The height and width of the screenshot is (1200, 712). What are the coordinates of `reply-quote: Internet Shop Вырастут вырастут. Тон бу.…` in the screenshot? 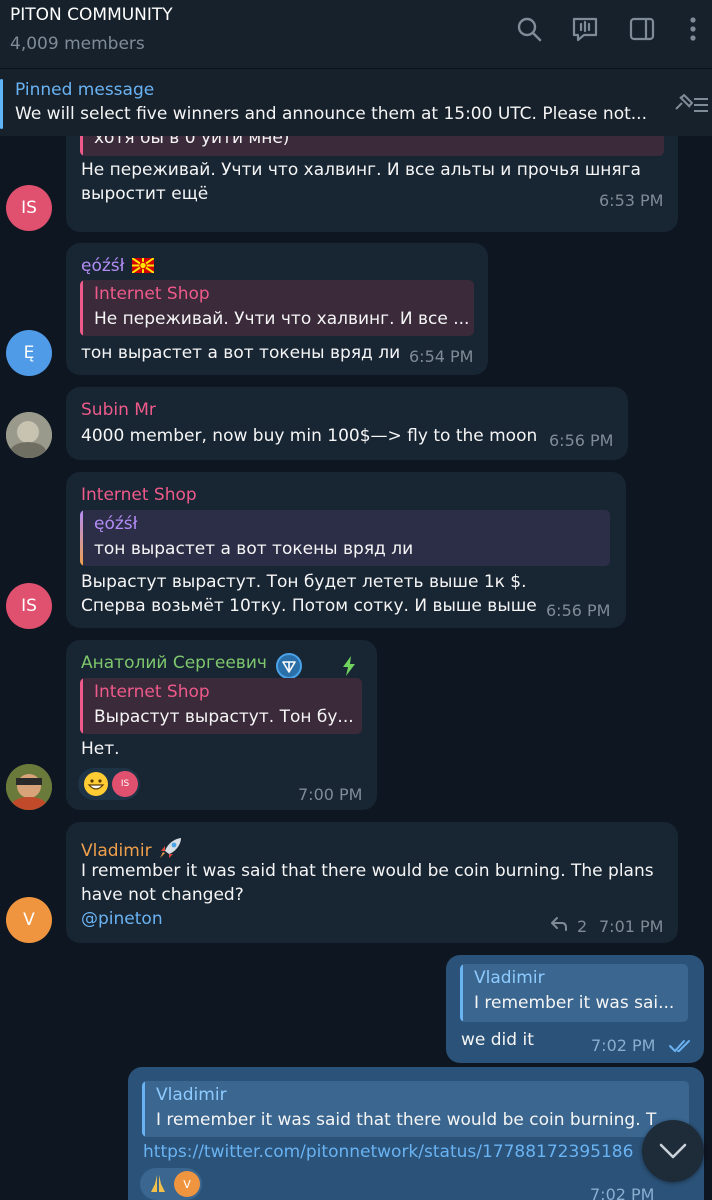 It's located at (221, 706).